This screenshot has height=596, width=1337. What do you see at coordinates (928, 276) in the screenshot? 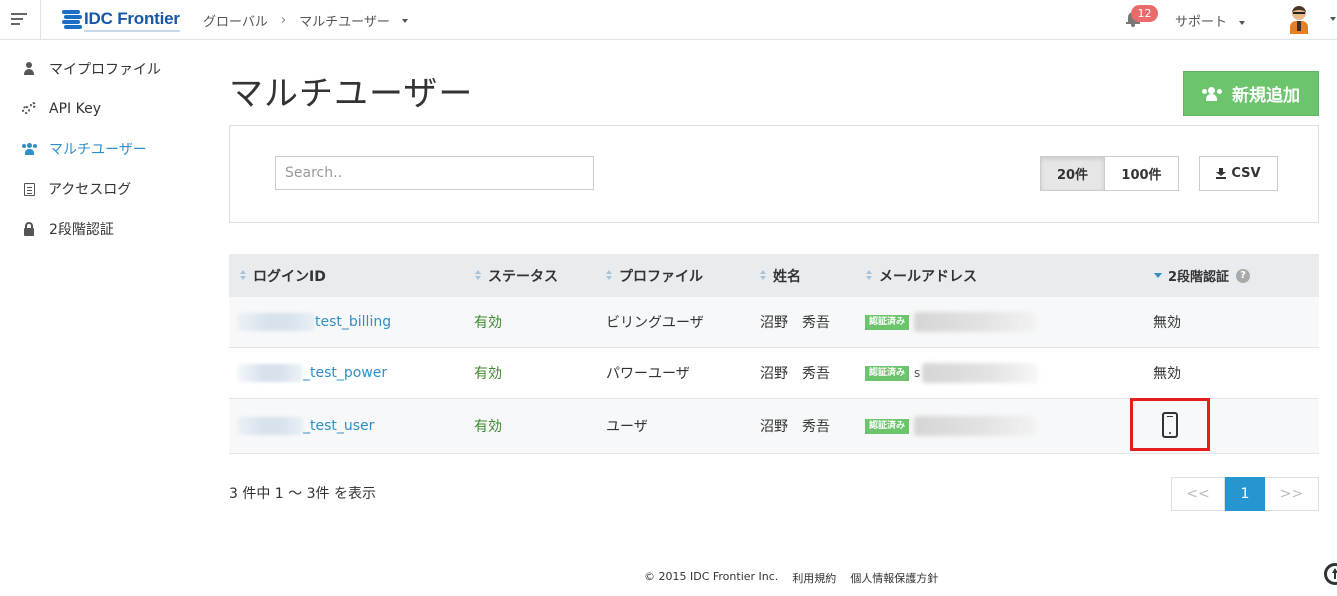
I see `column-label: メールアドレス` at bounding box center [928, 276].